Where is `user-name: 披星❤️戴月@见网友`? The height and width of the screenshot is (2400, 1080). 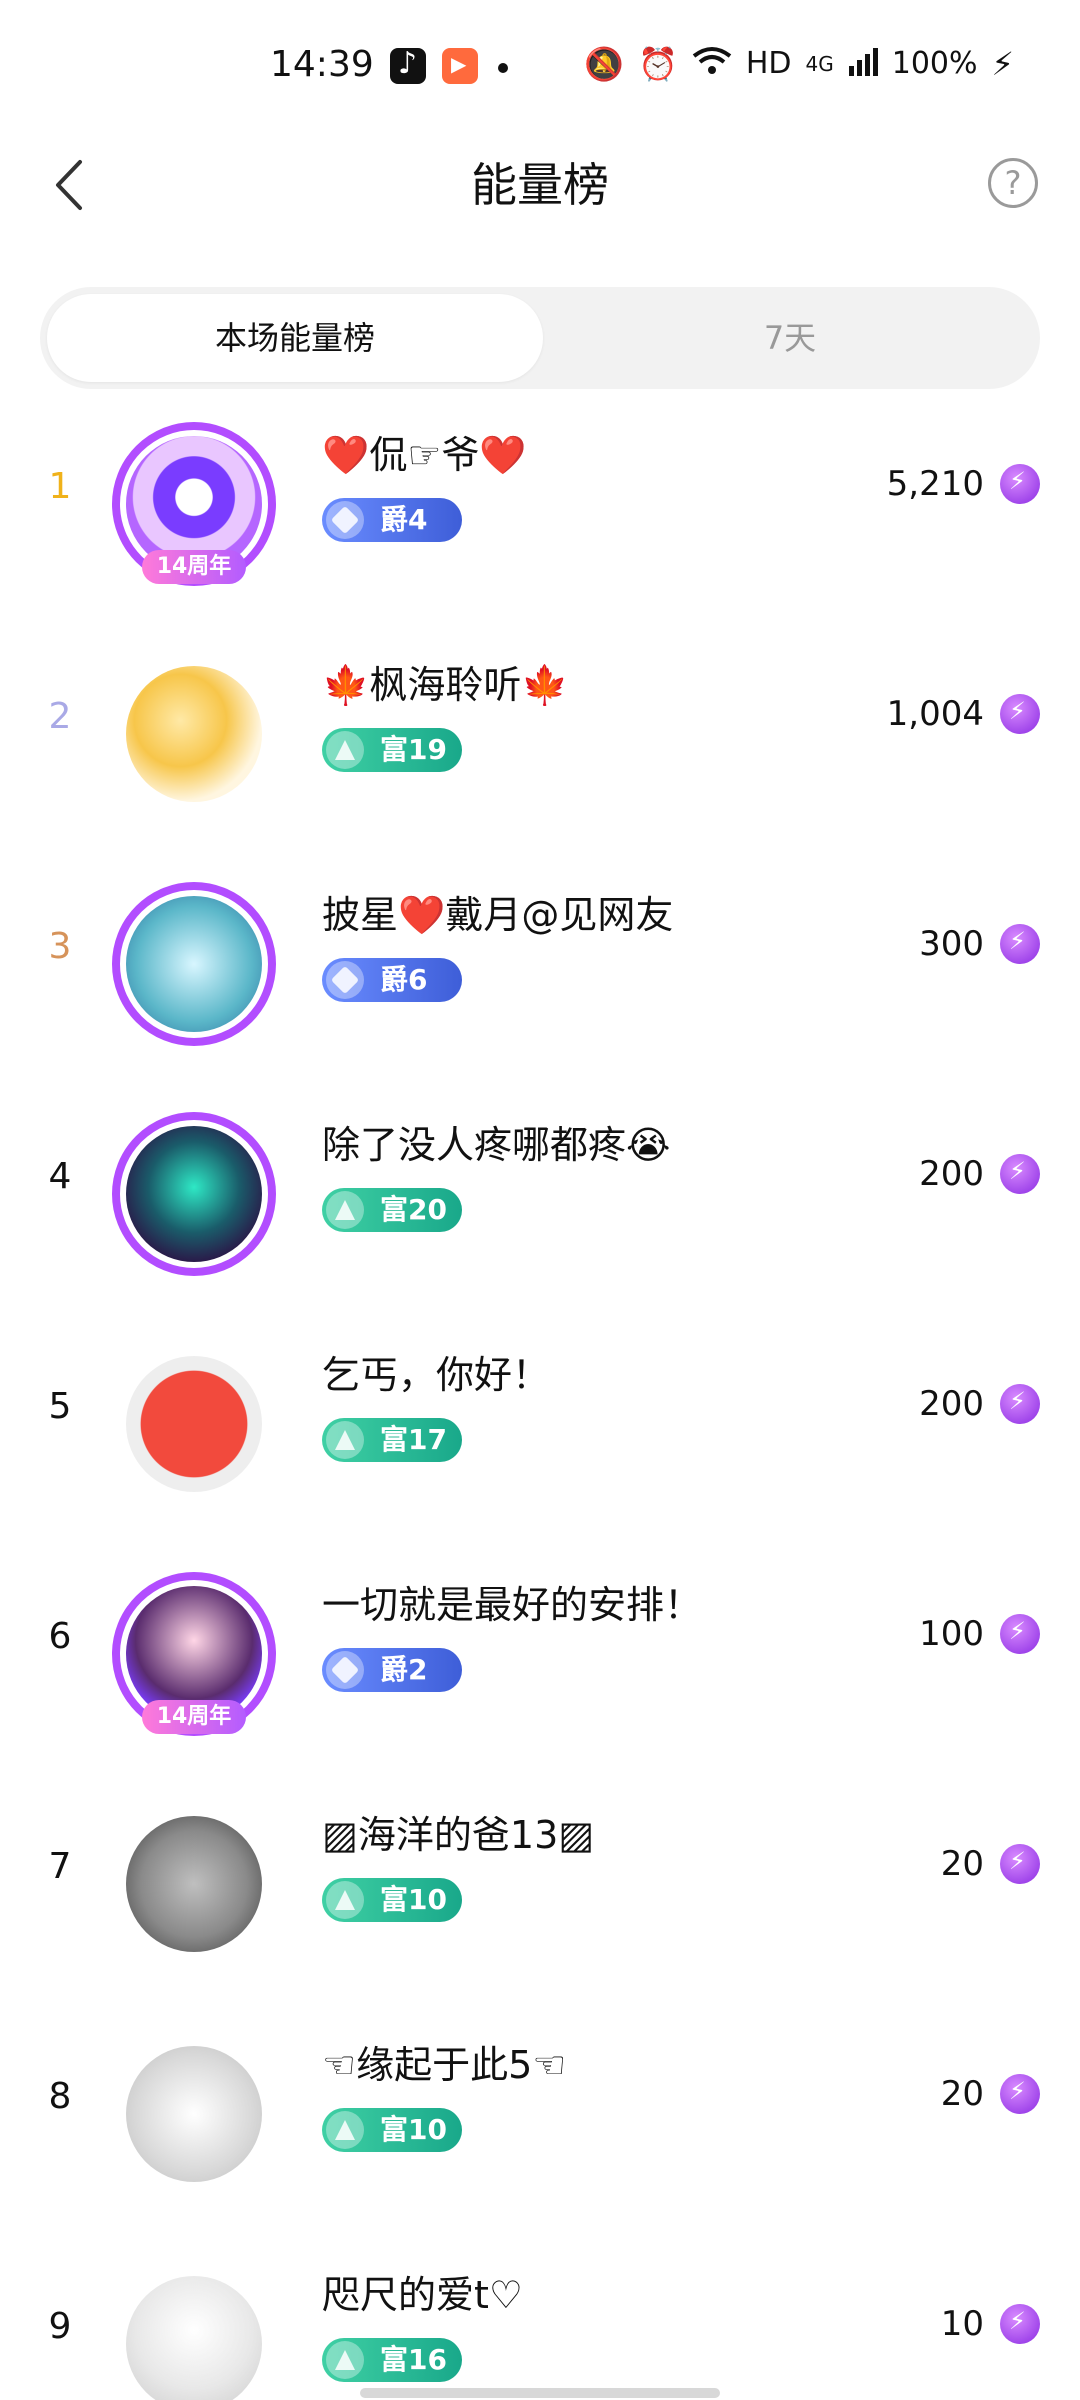
user-name: 披星❤️戴月@见网友 is located at coordinates (498, 915).